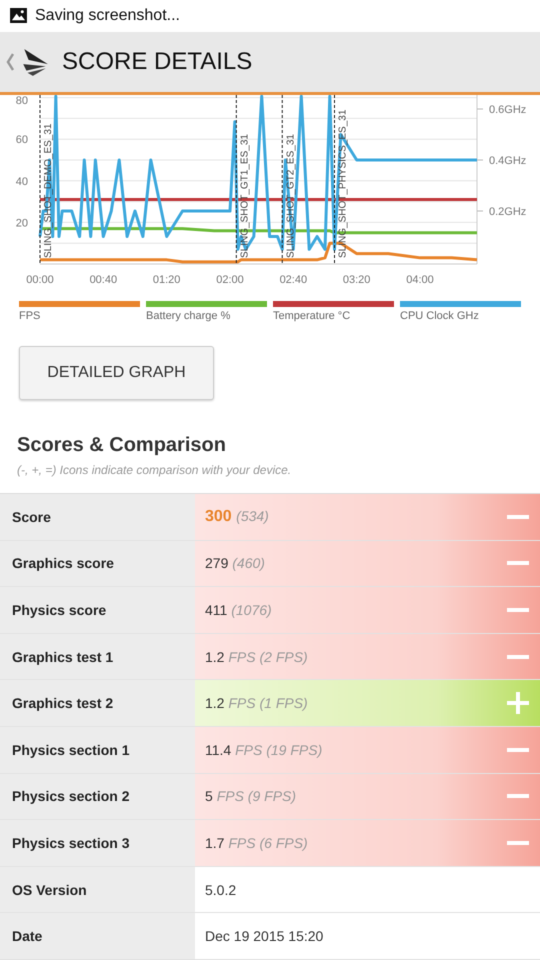  Describe the element at coordinates (97, 843) in the screenshot. I see `row-label: Physics section 3` at that location.